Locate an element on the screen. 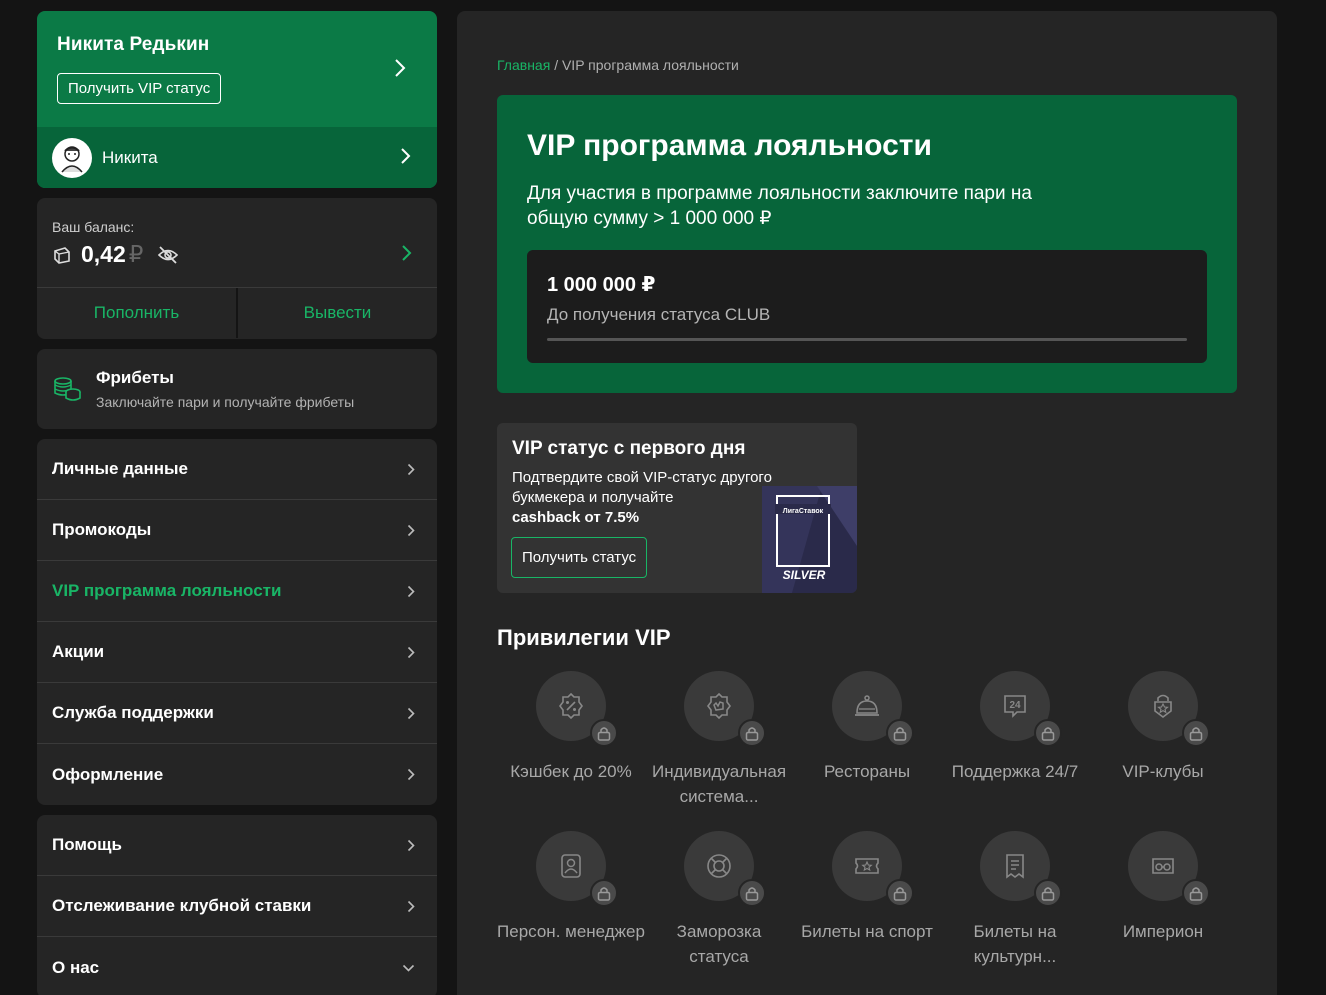 Image resolution: width=1326 pixels, height=995 pixels. promo-highlight: cashback от 7.5% is located at coordinates (576, 517).